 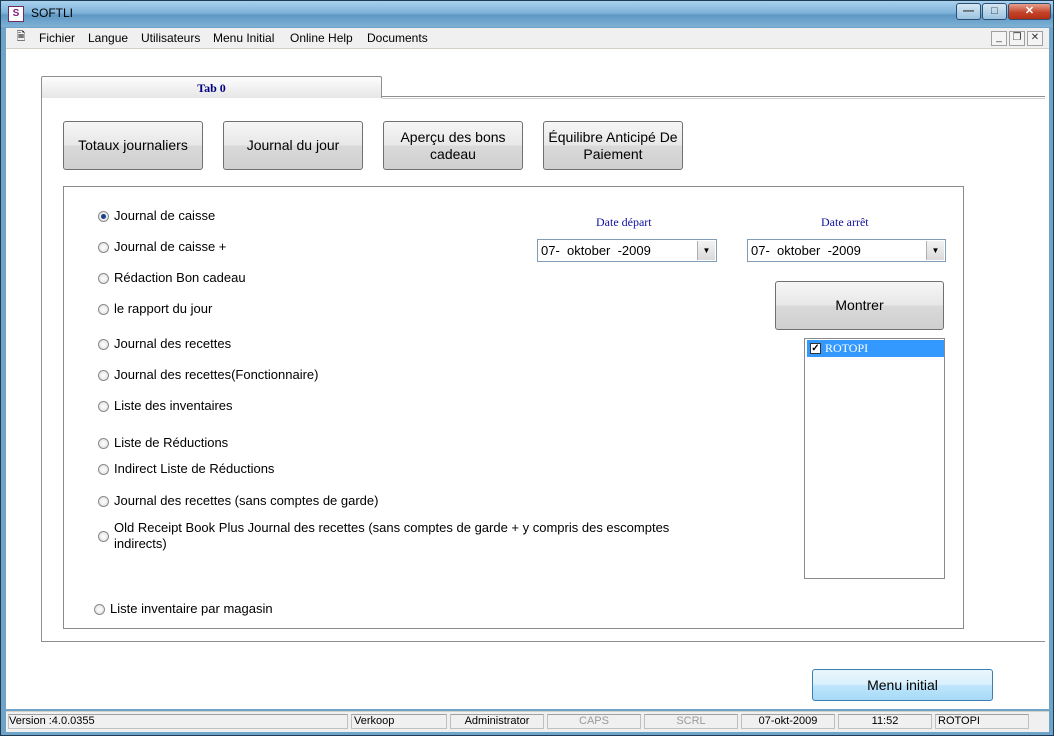 What do you see at coordinates (859, 305) in the screenshot?
I see `montrer-button: Montrer` at bounding box center [859, 305].